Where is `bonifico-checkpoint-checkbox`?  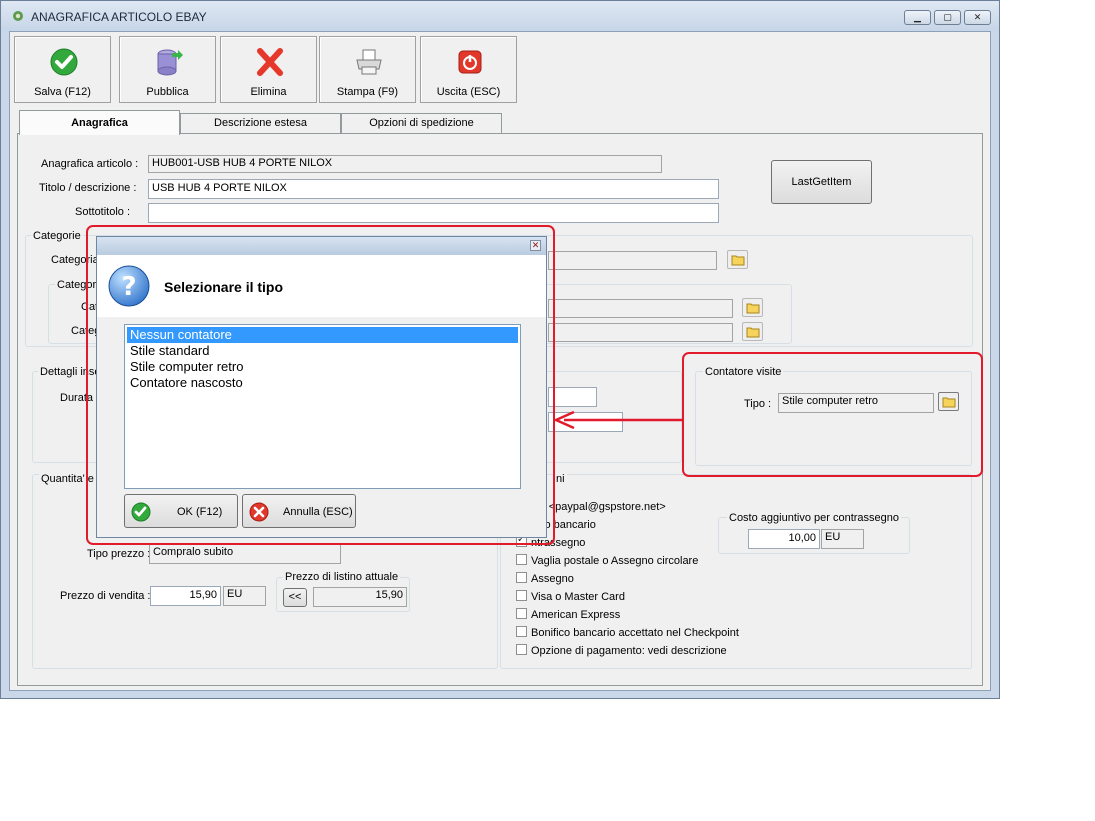
bonifico-checkpoint-checkbox is located at coordinates (521, 631).